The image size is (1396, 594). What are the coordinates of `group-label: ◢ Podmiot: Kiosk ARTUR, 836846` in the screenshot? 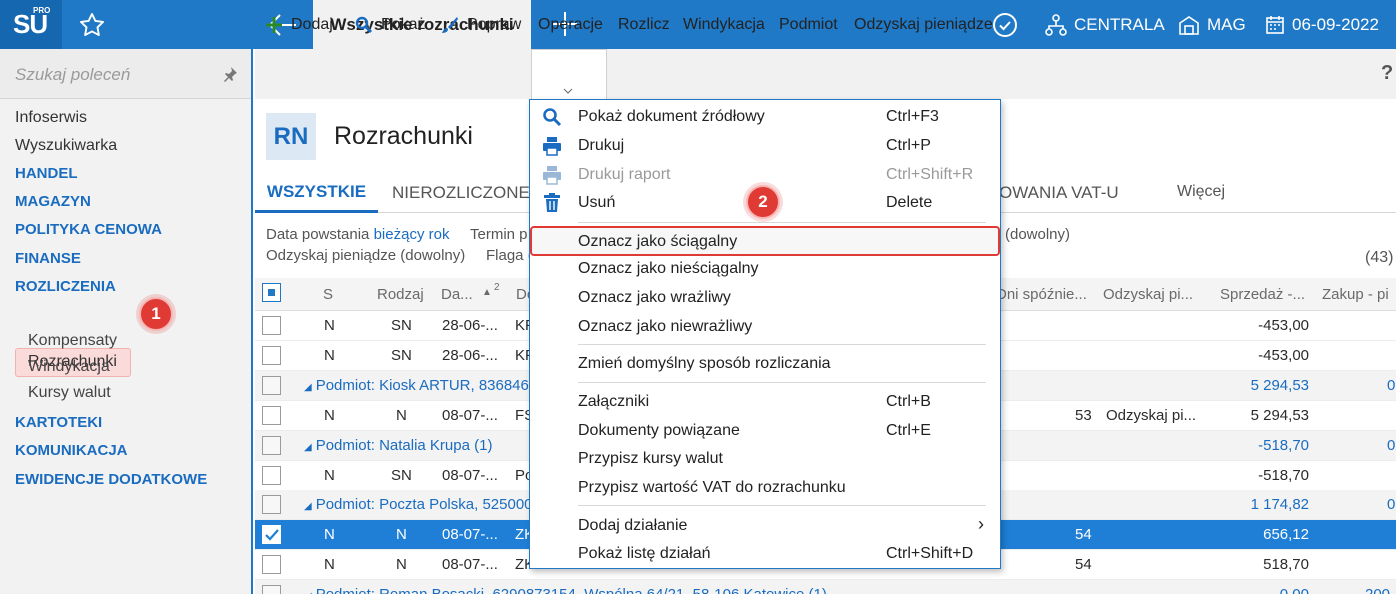 It's located at (416, 385).